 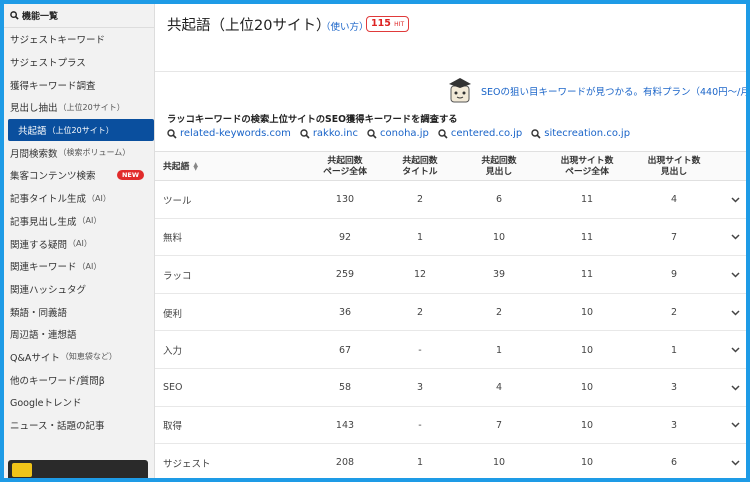 I want to click on table-row: サジェスト 208 1 10 10 6, so click(x=450, y=461).